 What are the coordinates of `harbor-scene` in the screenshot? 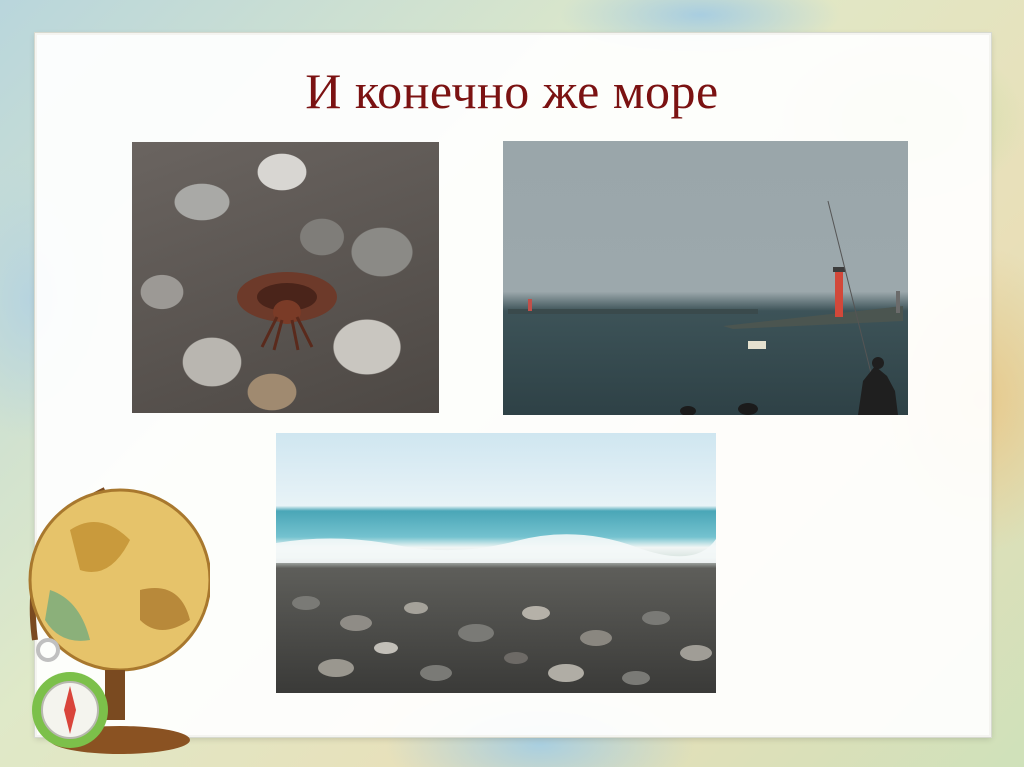 It's located at (705, 307).